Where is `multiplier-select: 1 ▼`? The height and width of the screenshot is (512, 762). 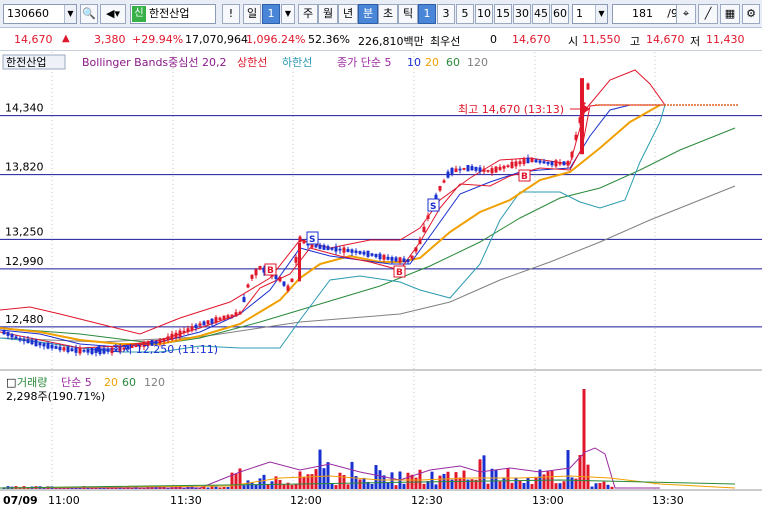 multiplier-select: 1 ▼ is located at coordinates (590, 14).